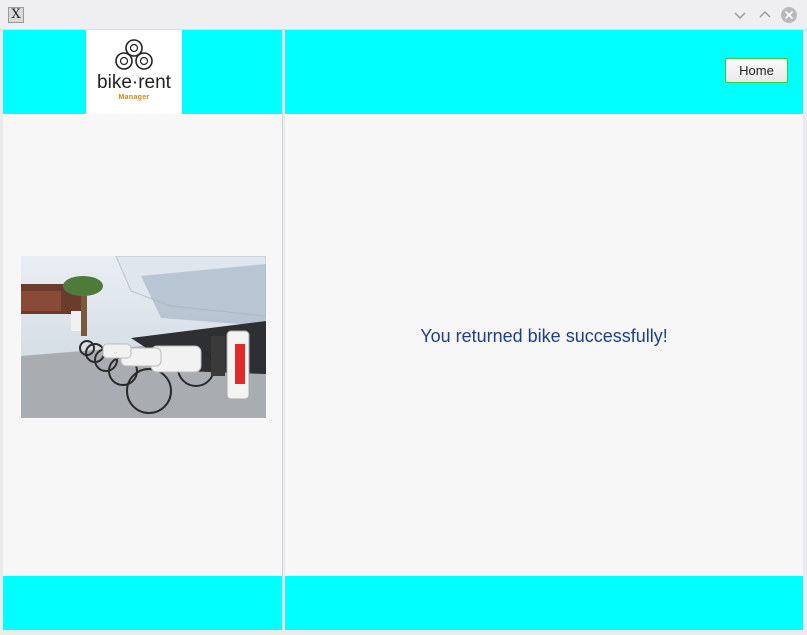 The width and height of the screenshot is (807, 635). What do you see at coordinates (134, 82) in the screenshot?
I see `logo-name: bike·rent` at bounding box center [134, 82].